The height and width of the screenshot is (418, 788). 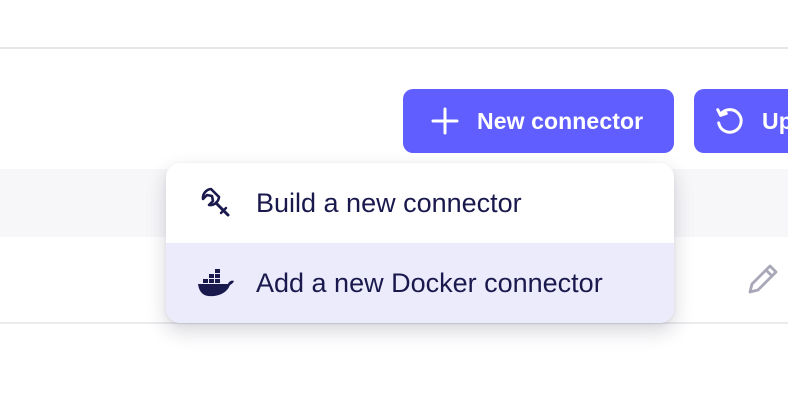 I want to click on update-label: Update, so click(x=775, y=120).